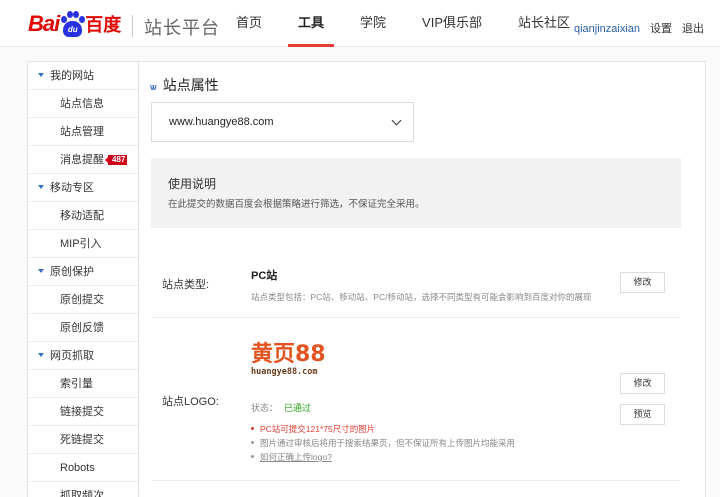  What do you see at coordinates (298, 408) in the screenshot?
I see `logo-status-value: 已通过` at bounding box center [298, 408].